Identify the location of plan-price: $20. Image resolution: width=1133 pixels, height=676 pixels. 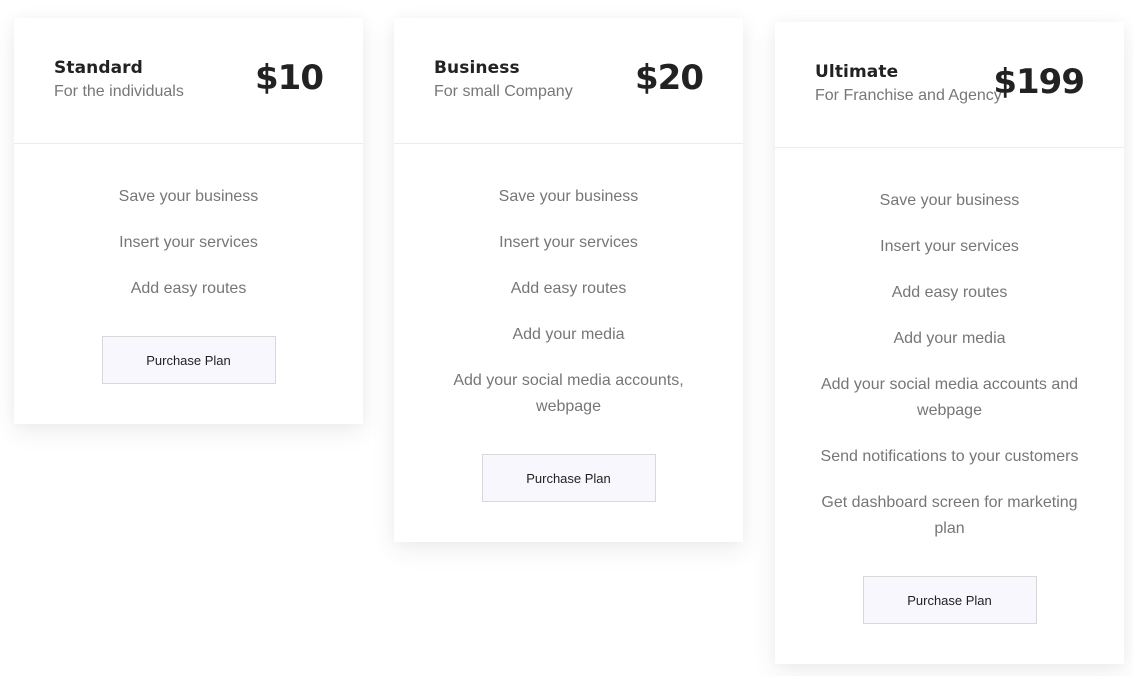
(669, 78).